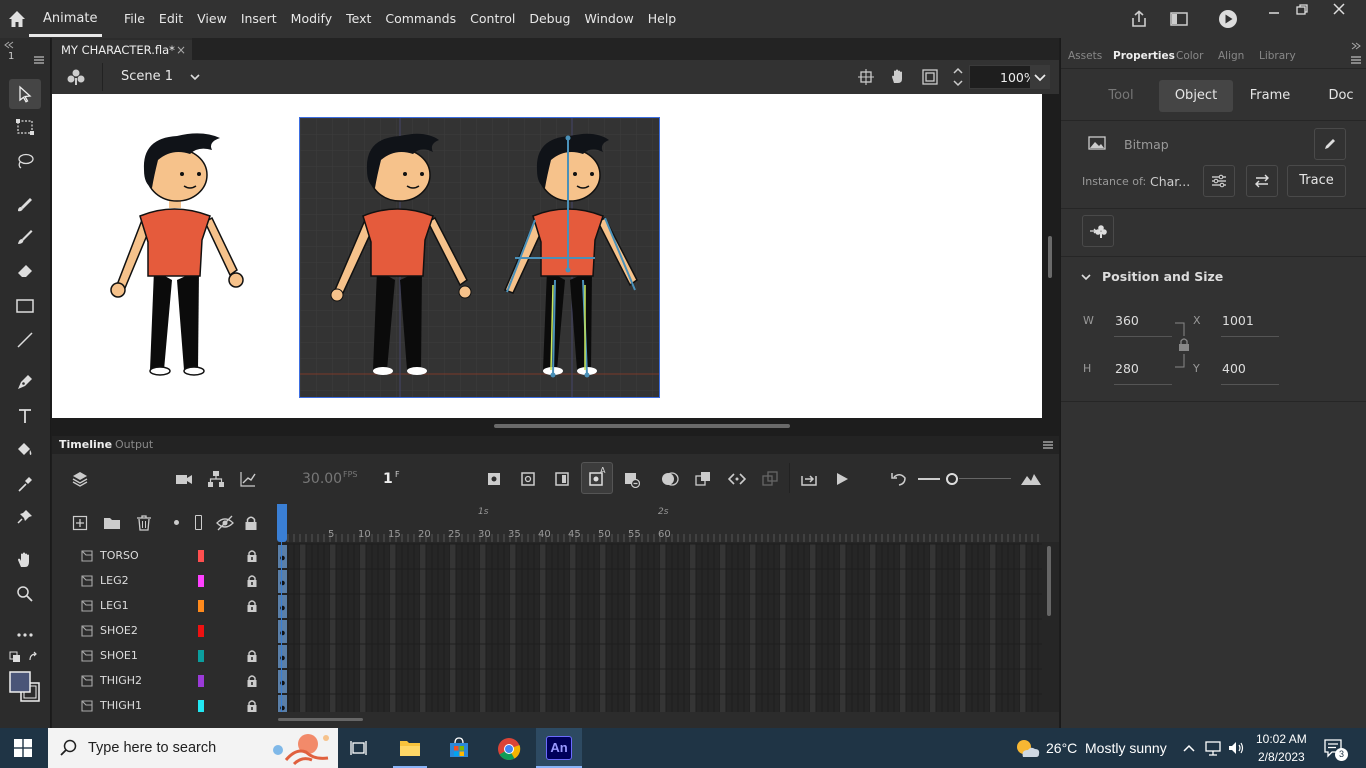 This screenshot has height=768, width=1366. I want to click on default-colors-icon, so click(15, 657).